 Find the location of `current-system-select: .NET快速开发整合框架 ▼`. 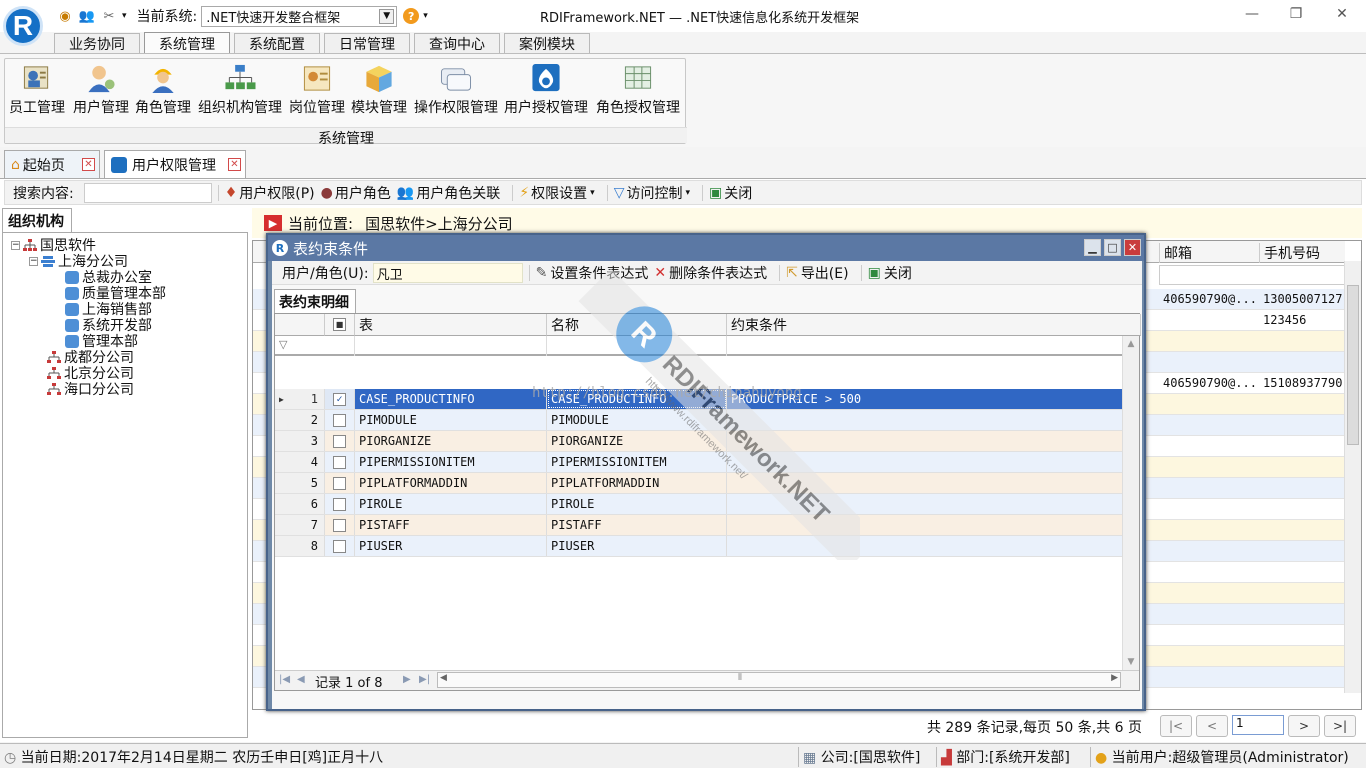

current-system-select: .NET快速开发整合框架 ▼ is located at coordinates (299, 16).